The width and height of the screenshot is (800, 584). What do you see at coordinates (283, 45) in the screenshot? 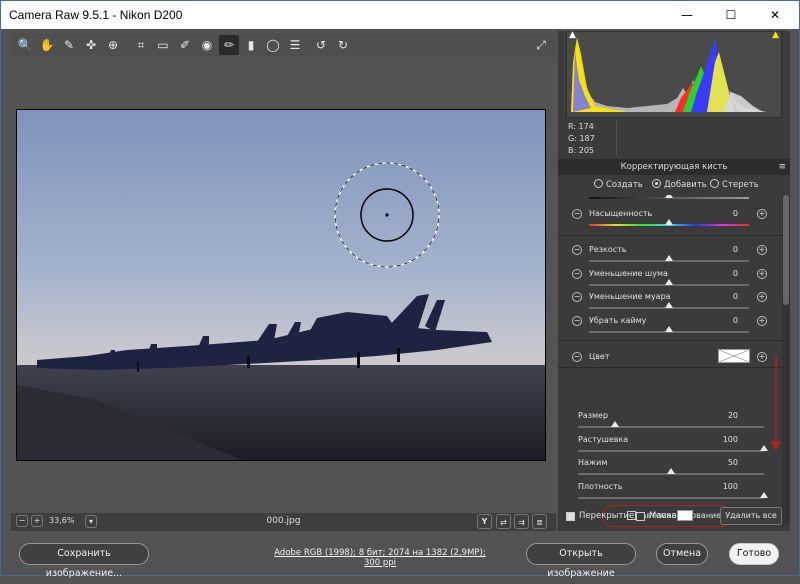
I see `tool-bar: ⤢ 🔍 ✋ ✎ ✜ ⊕ ⌗ ▭ ✐ ◉ ✏ ▮ ◯ ☰ ↺ ↻` at bounding box center [283, 45].